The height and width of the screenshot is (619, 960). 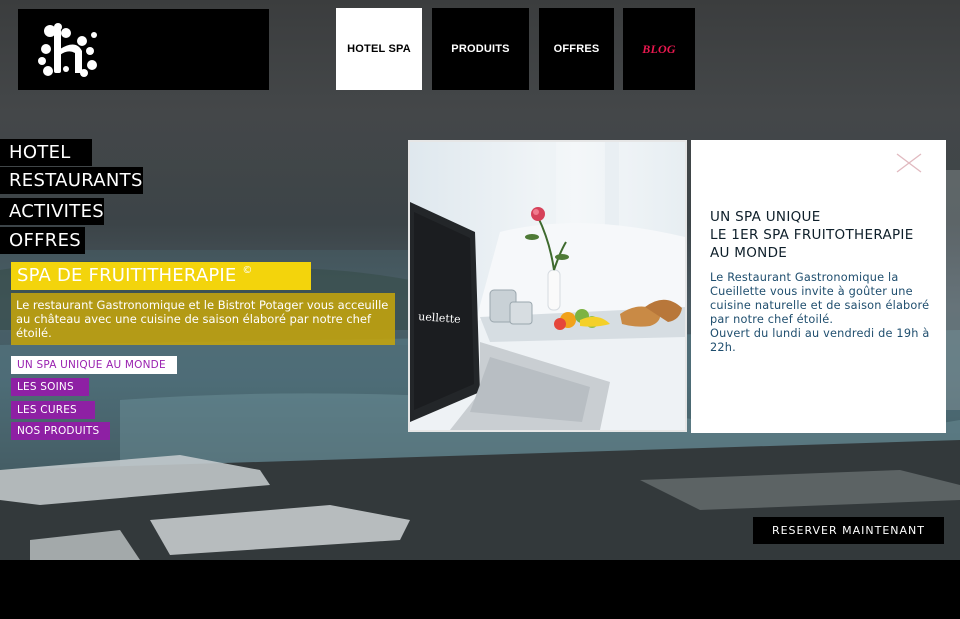 I want to click on nav-blog: BLOG, so click(x=659, y=49).